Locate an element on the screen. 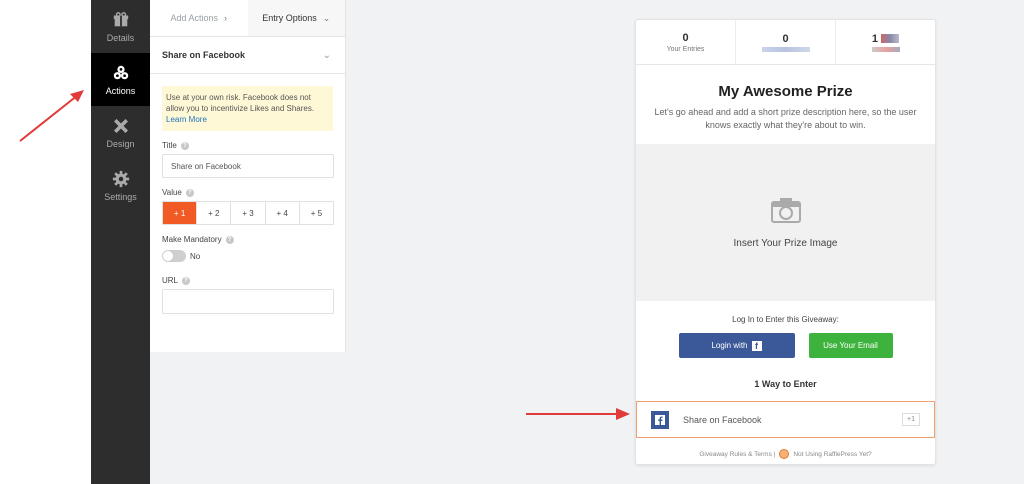 The width and height of the screenshot is (1024, 484). tab-label: Entry Options is located at coordinates (289, 18).